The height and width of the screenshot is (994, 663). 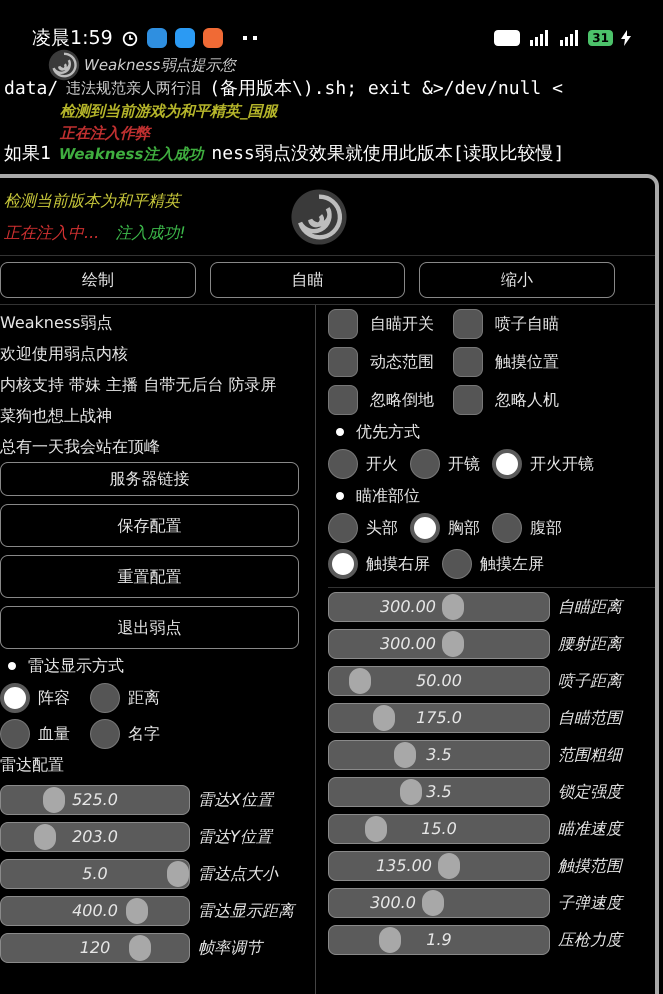 What do you see at coordinates (562, 464) in the screenshot?
I see `radio-label: 开火开镜` at bounding box center [562, 464].